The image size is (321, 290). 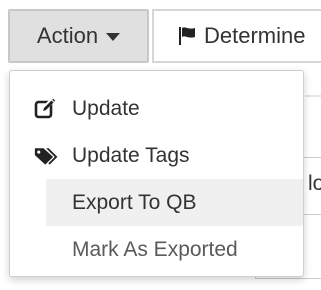 I want to click on menu-item-label: Export To QB, so click(x=134, y=202).